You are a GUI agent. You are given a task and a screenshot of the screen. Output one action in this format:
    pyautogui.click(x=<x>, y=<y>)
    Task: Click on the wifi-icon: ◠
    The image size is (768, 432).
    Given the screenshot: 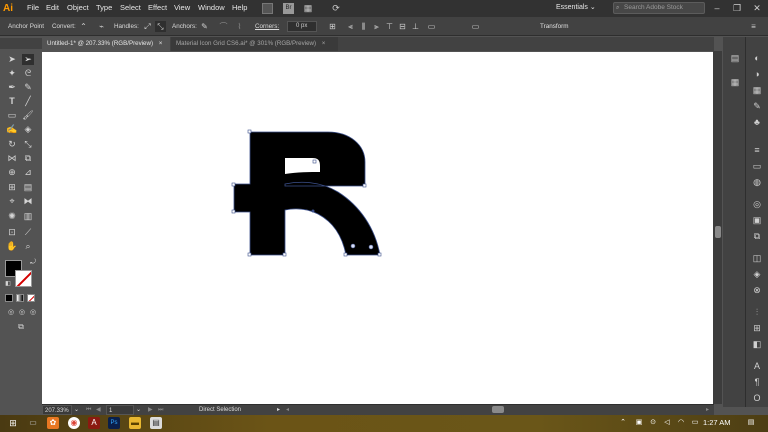 What is the action you would take?
    pyautogui.click(x=681, y=423)
    